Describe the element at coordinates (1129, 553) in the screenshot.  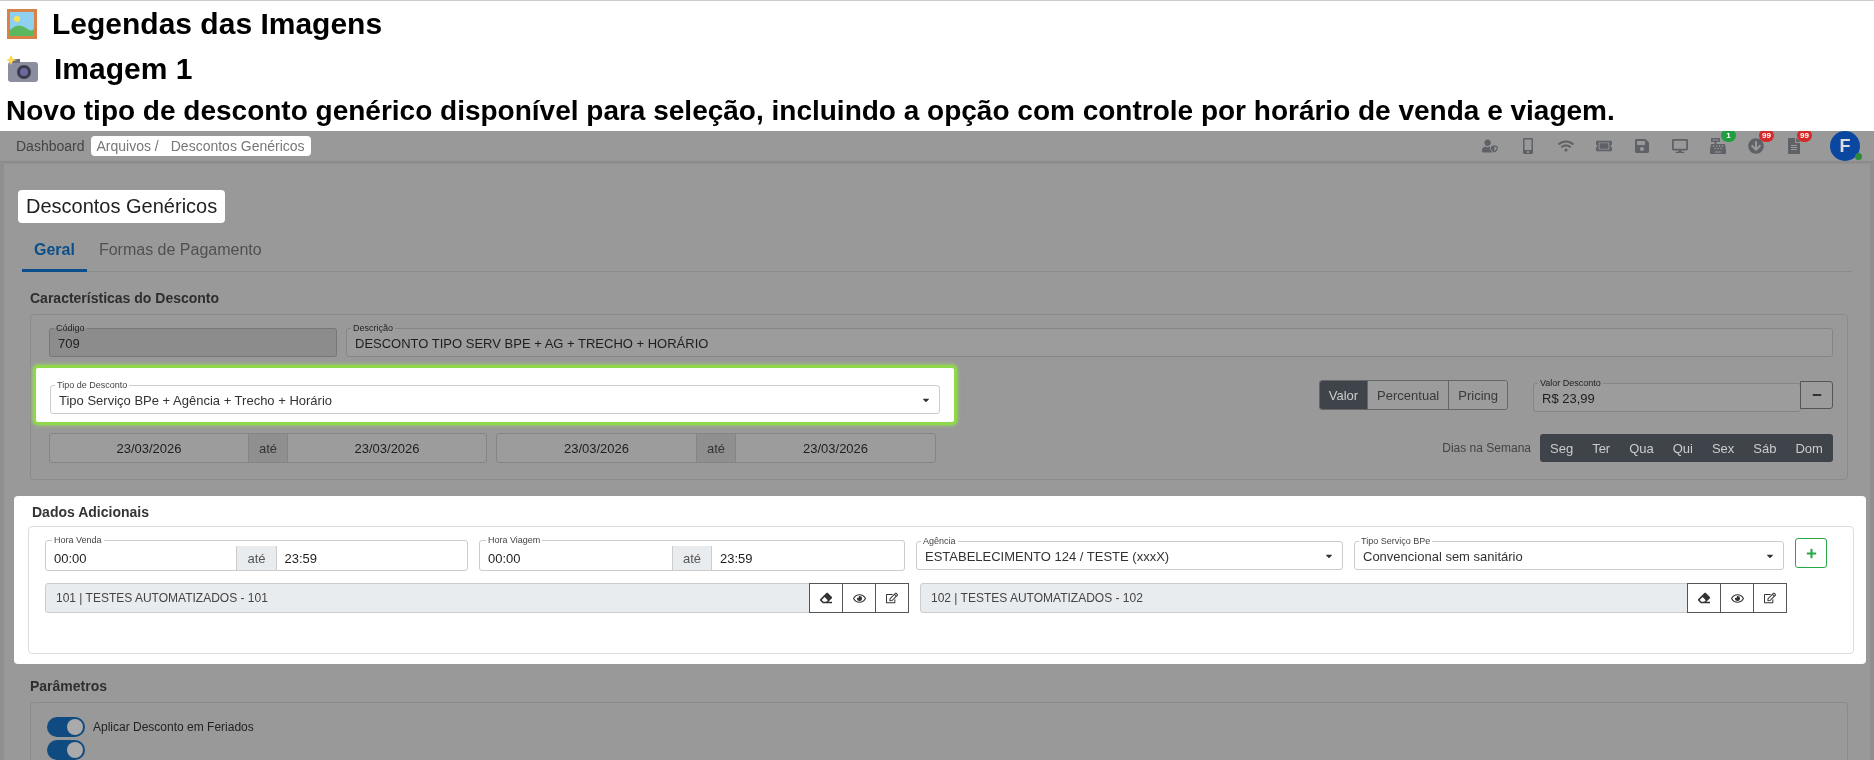
I see `agency-select: Agência ESTABELECIMENTO 124 / TESTE (xxxX)` at that location.